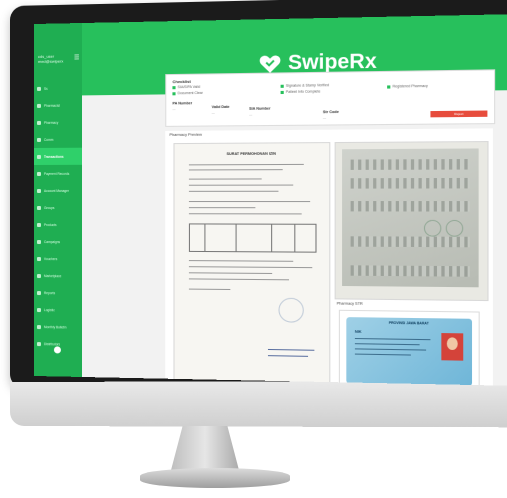 This screenshot has width=507, height=498. What do you see at coordinates (454, 228) in the screenshot?
I see `stamp-mark` at bounding box center [454, 228].